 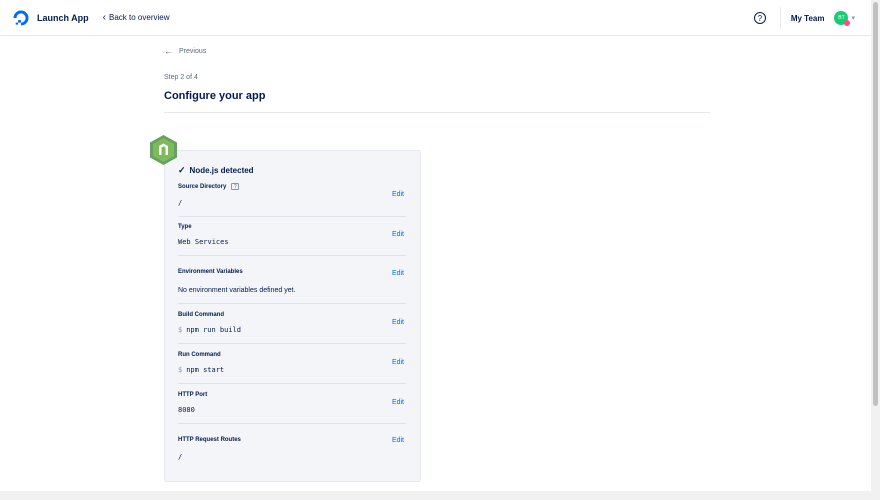 I want to click on digitalocean-logo-icon, so click(x=21, y=17).